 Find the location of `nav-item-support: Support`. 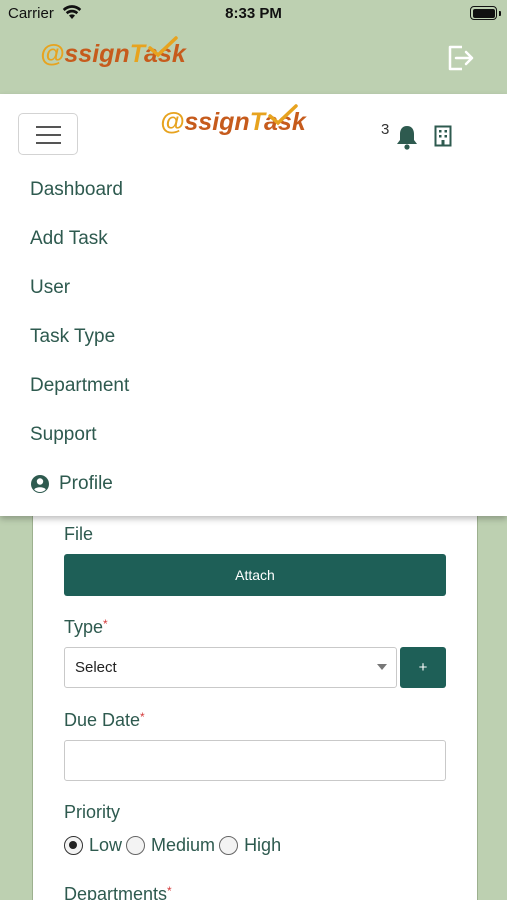

nav-item-support: Support is located at coordinates (79, 447).